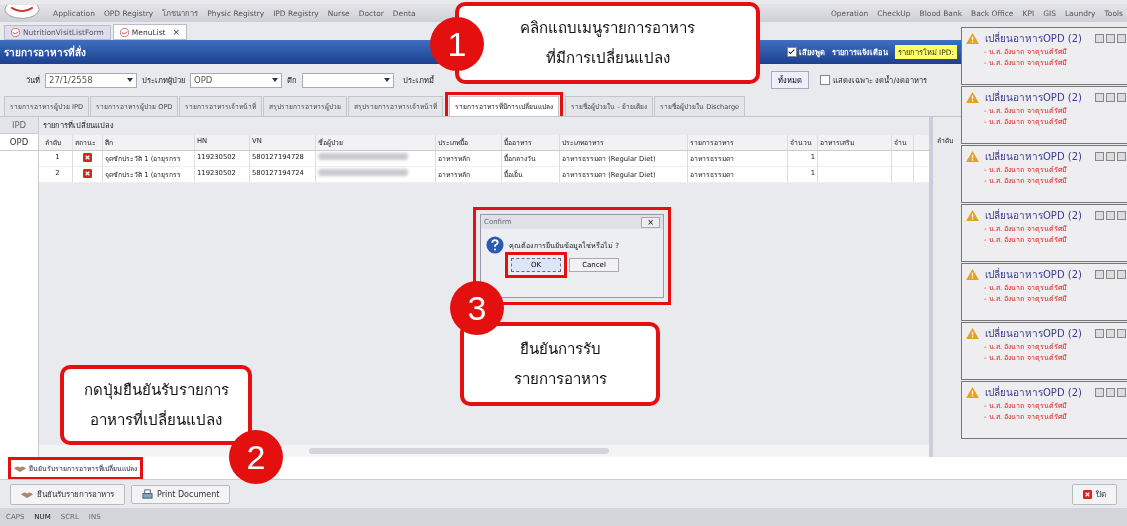  I want to click on confirm-food-button: ยืนยันรับรายการอาหาร, so click(67, 494).